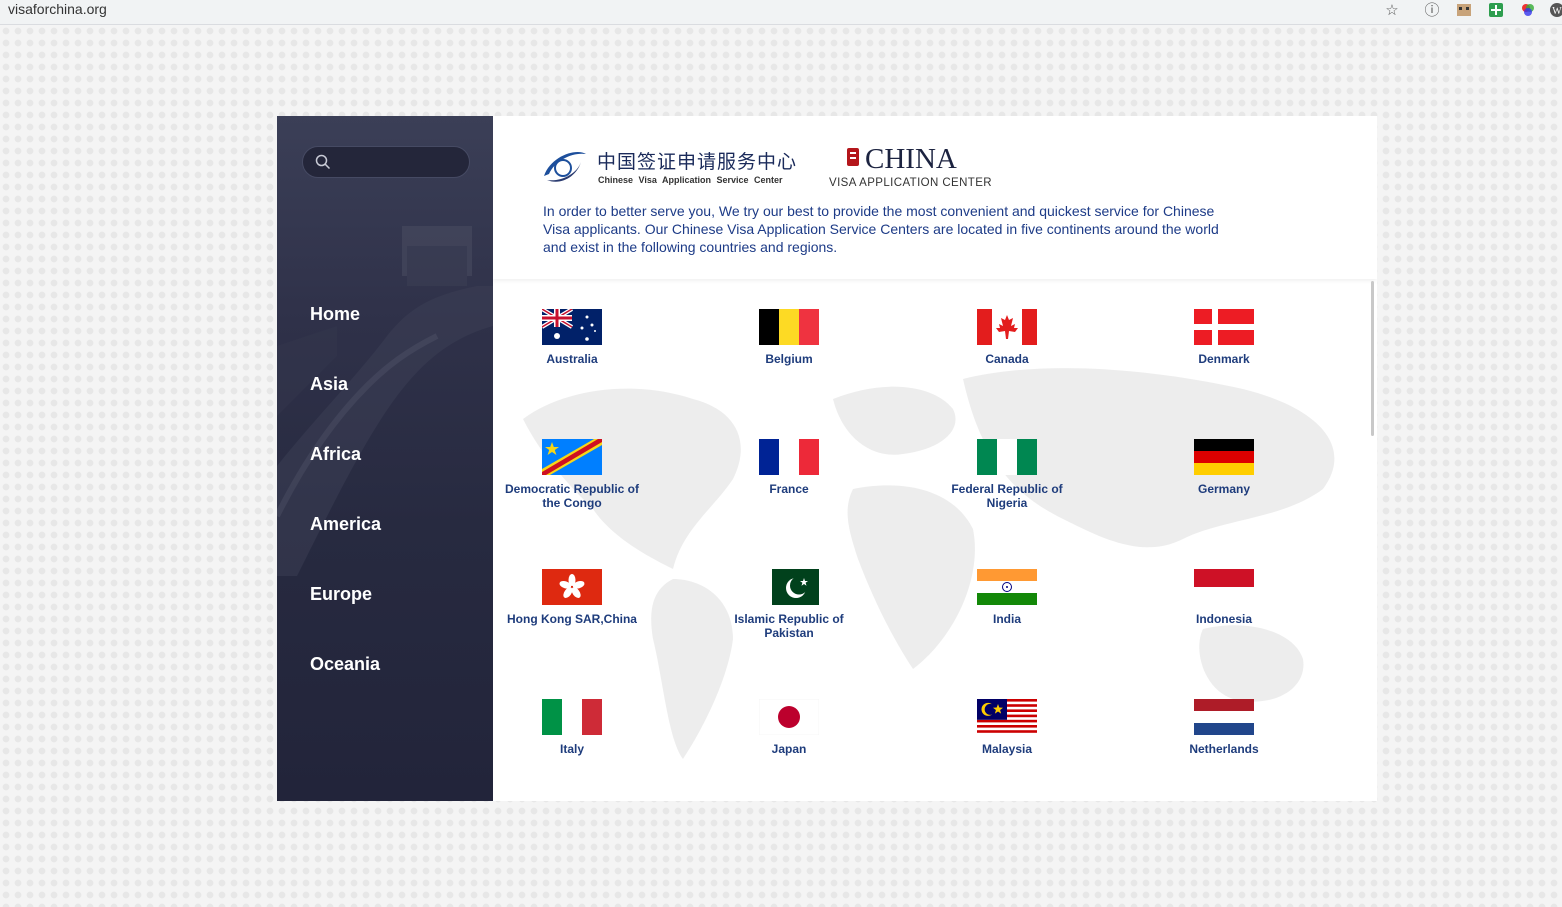  I want to click on country-dr-congo: Democratic Republic of the Congo, so click(572, 474).